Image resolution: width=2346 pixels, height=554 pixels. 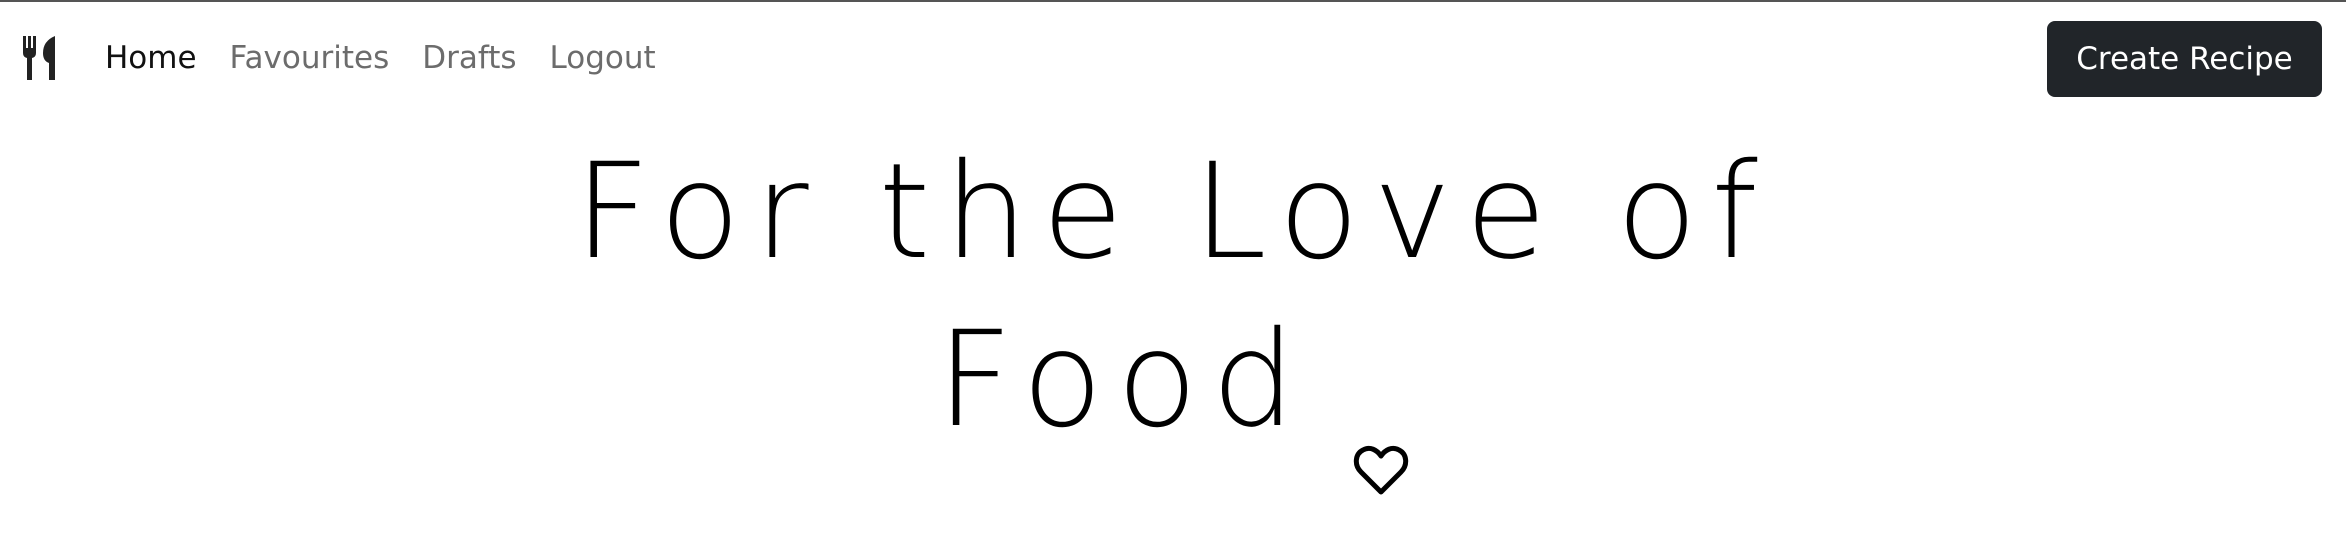 I want to click on nav-drafts-link: Drafts, so click(x=469, y=58).